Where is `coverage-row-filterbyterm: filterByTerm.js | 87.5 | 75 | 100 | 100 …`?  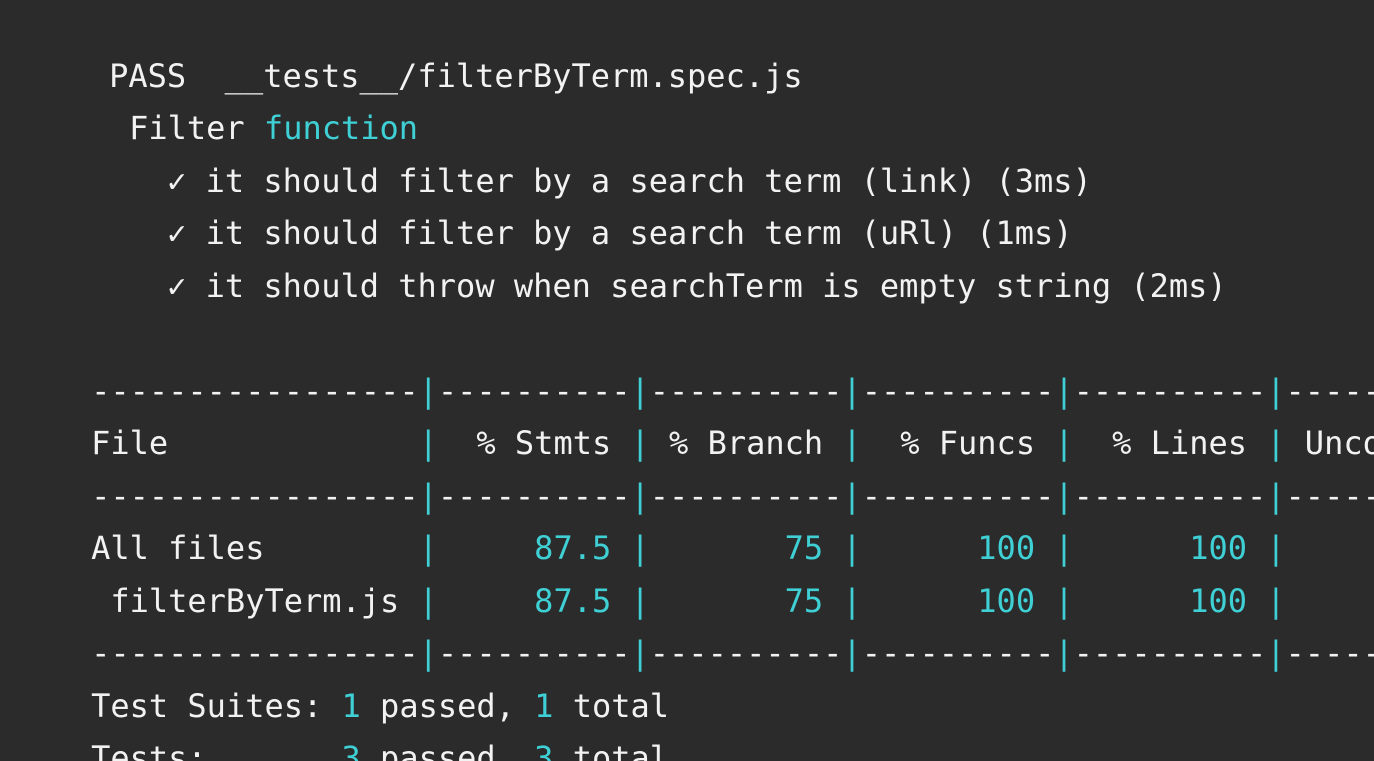 coverage-row-filterbyterm: filterByTerm.js | 87.5 | 75 | 100 | 100 … is located at coordinates (649, 580).